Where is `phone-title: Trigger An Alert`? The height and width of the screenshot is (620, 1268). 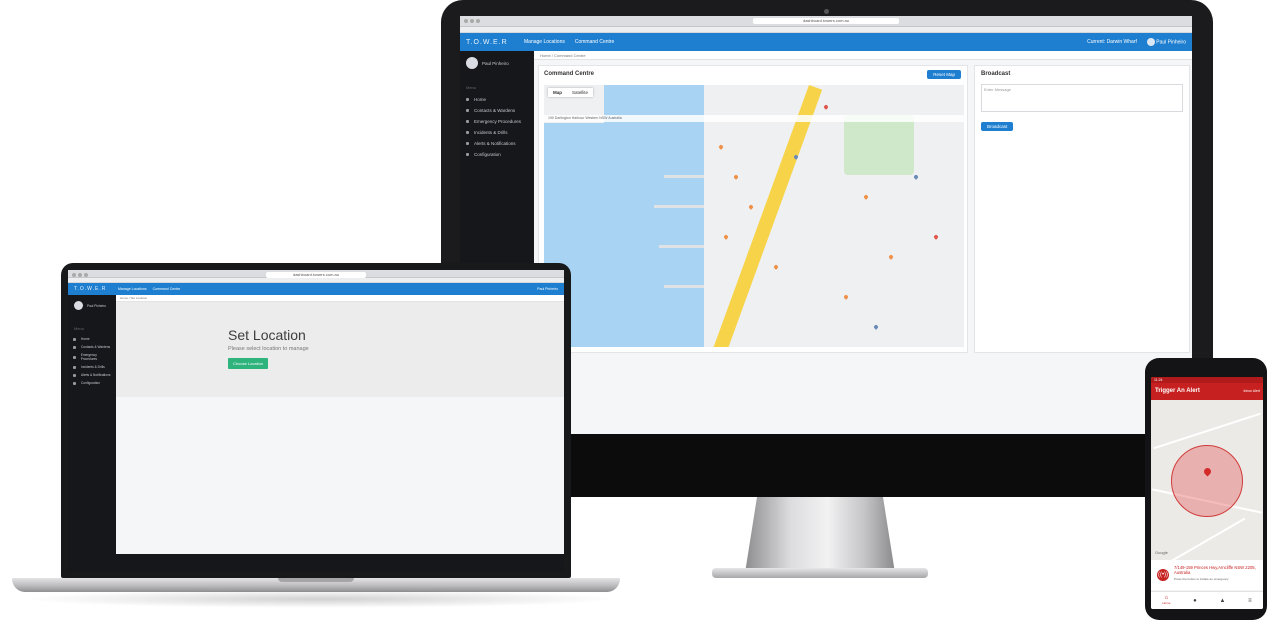 phone-title: Trigger An Alert is located at coordinates (1177, 391).